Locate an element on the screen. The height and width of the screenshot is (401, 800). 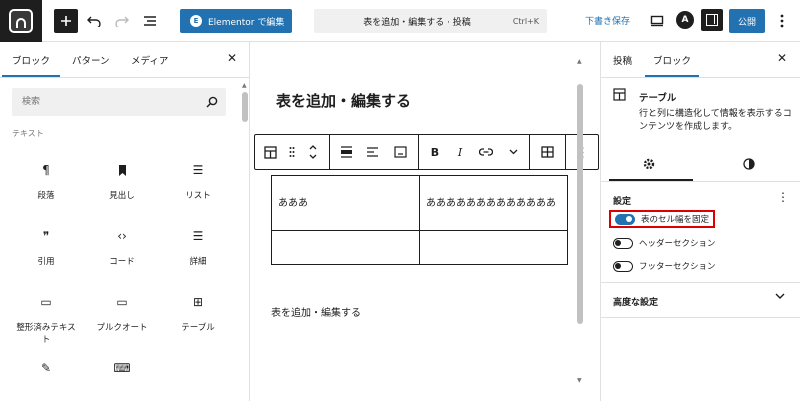
block-heading: 見出し is located at coordinates (122, 190).